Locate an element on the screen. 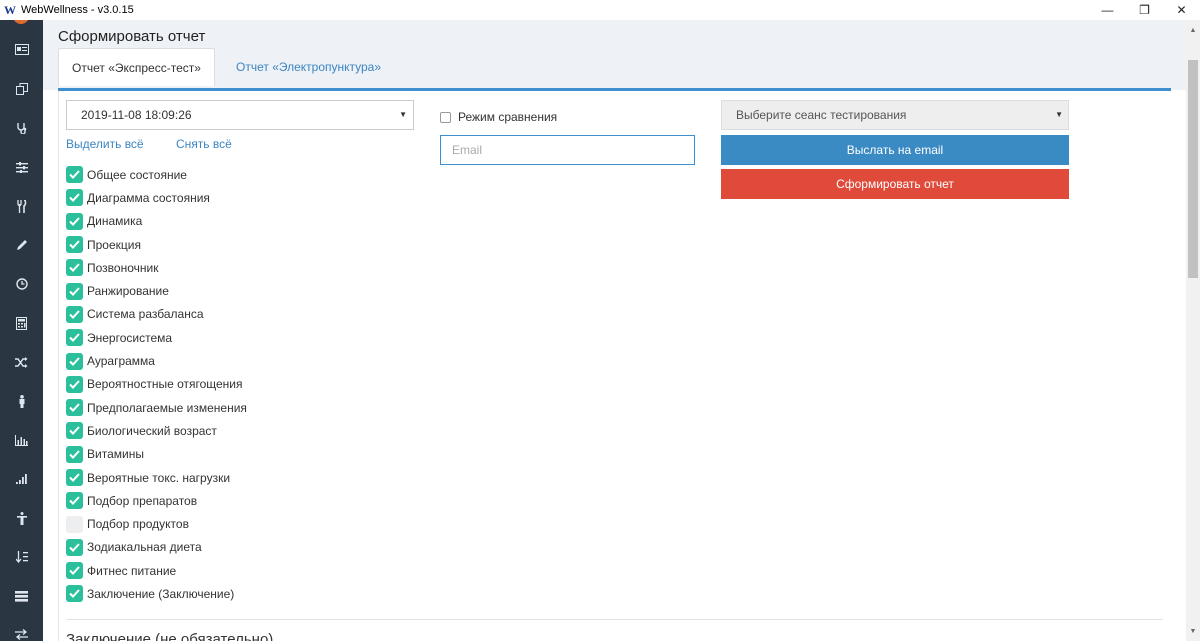  sidebar-item-shuffle is located at coordinates (21, 362).